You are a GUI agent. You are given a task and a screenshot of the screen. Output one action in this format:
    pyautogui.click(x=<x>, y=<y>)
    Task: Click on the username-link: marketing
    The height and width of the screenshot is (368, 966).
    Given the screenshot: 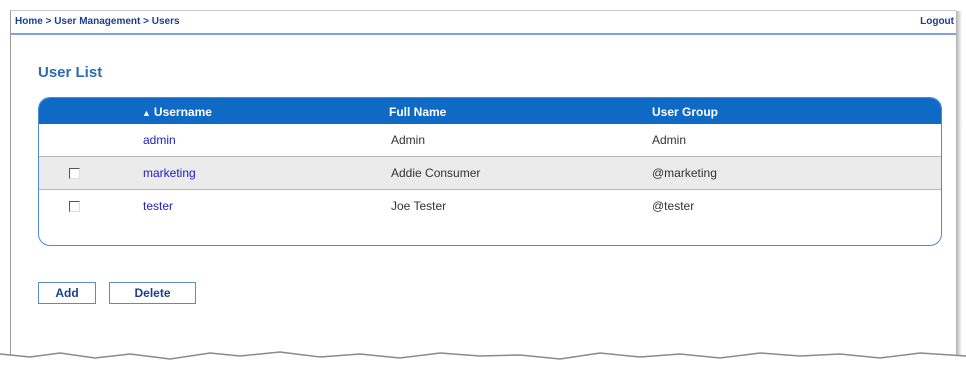 What is the action you would take?
    pyautogui.click(x=169, y=173)
    